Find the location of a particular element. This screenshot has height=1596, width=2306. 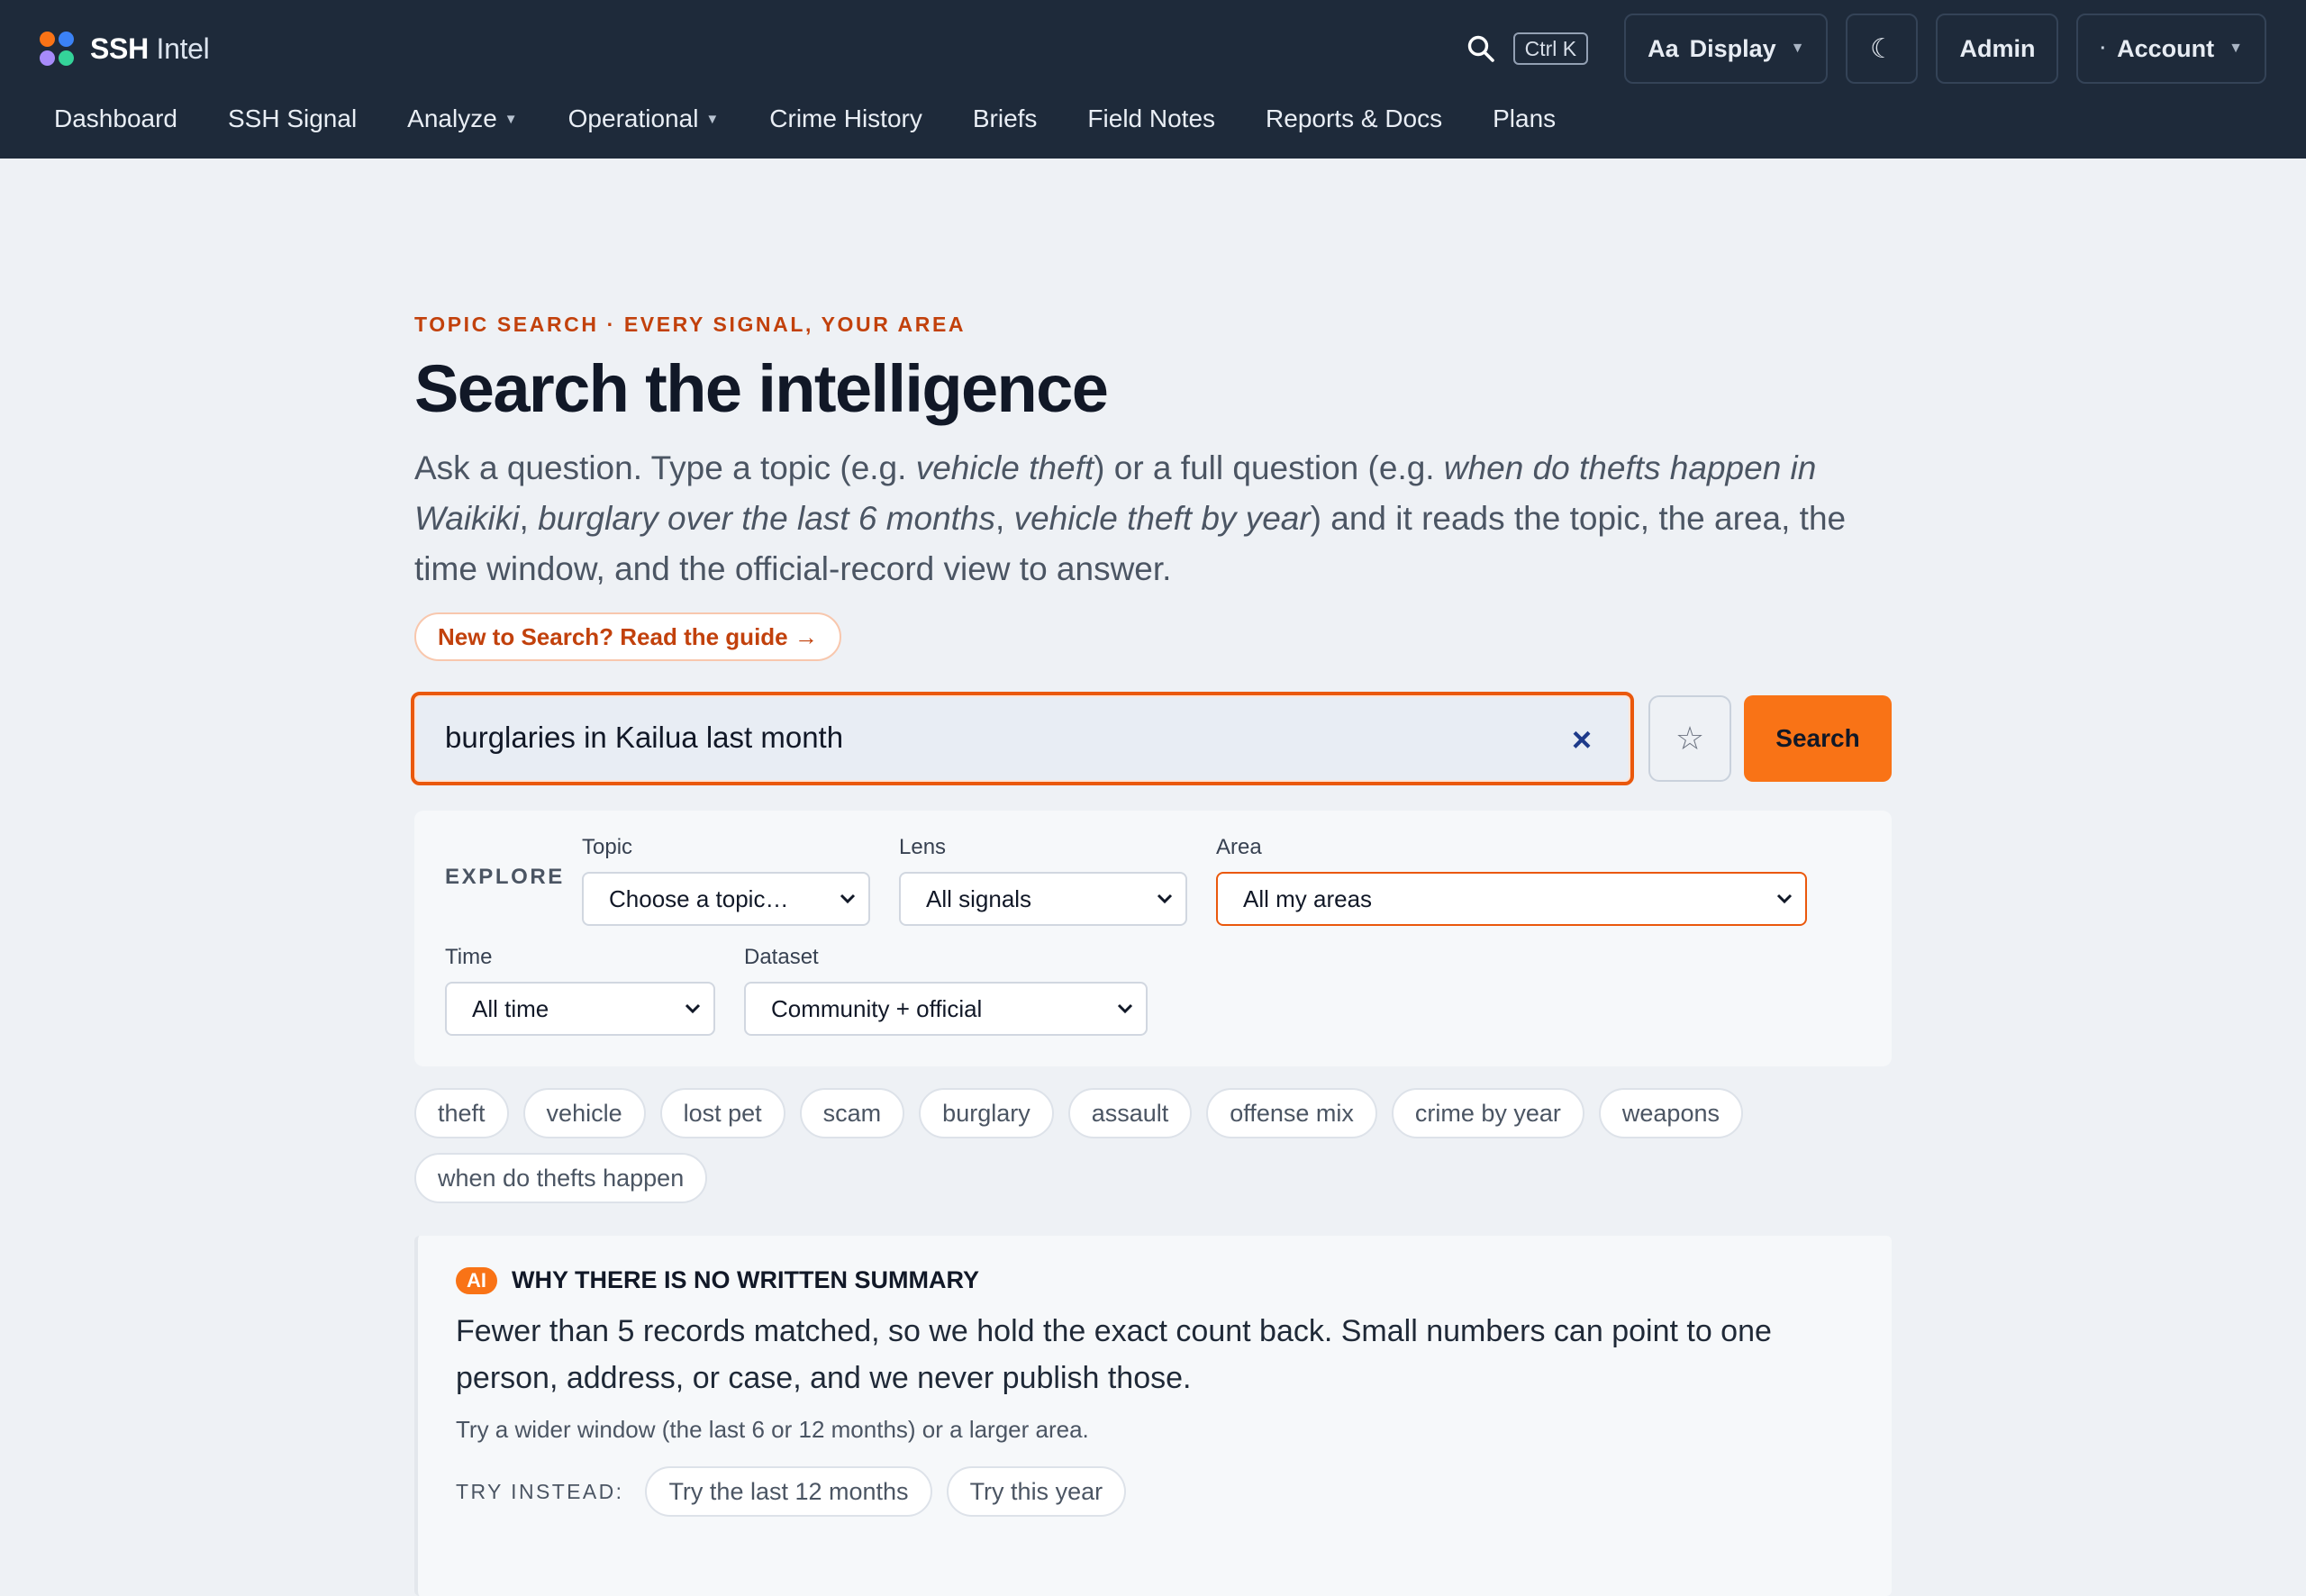

dataset-select-value: Community + official is located at coordinates (877, 1008).